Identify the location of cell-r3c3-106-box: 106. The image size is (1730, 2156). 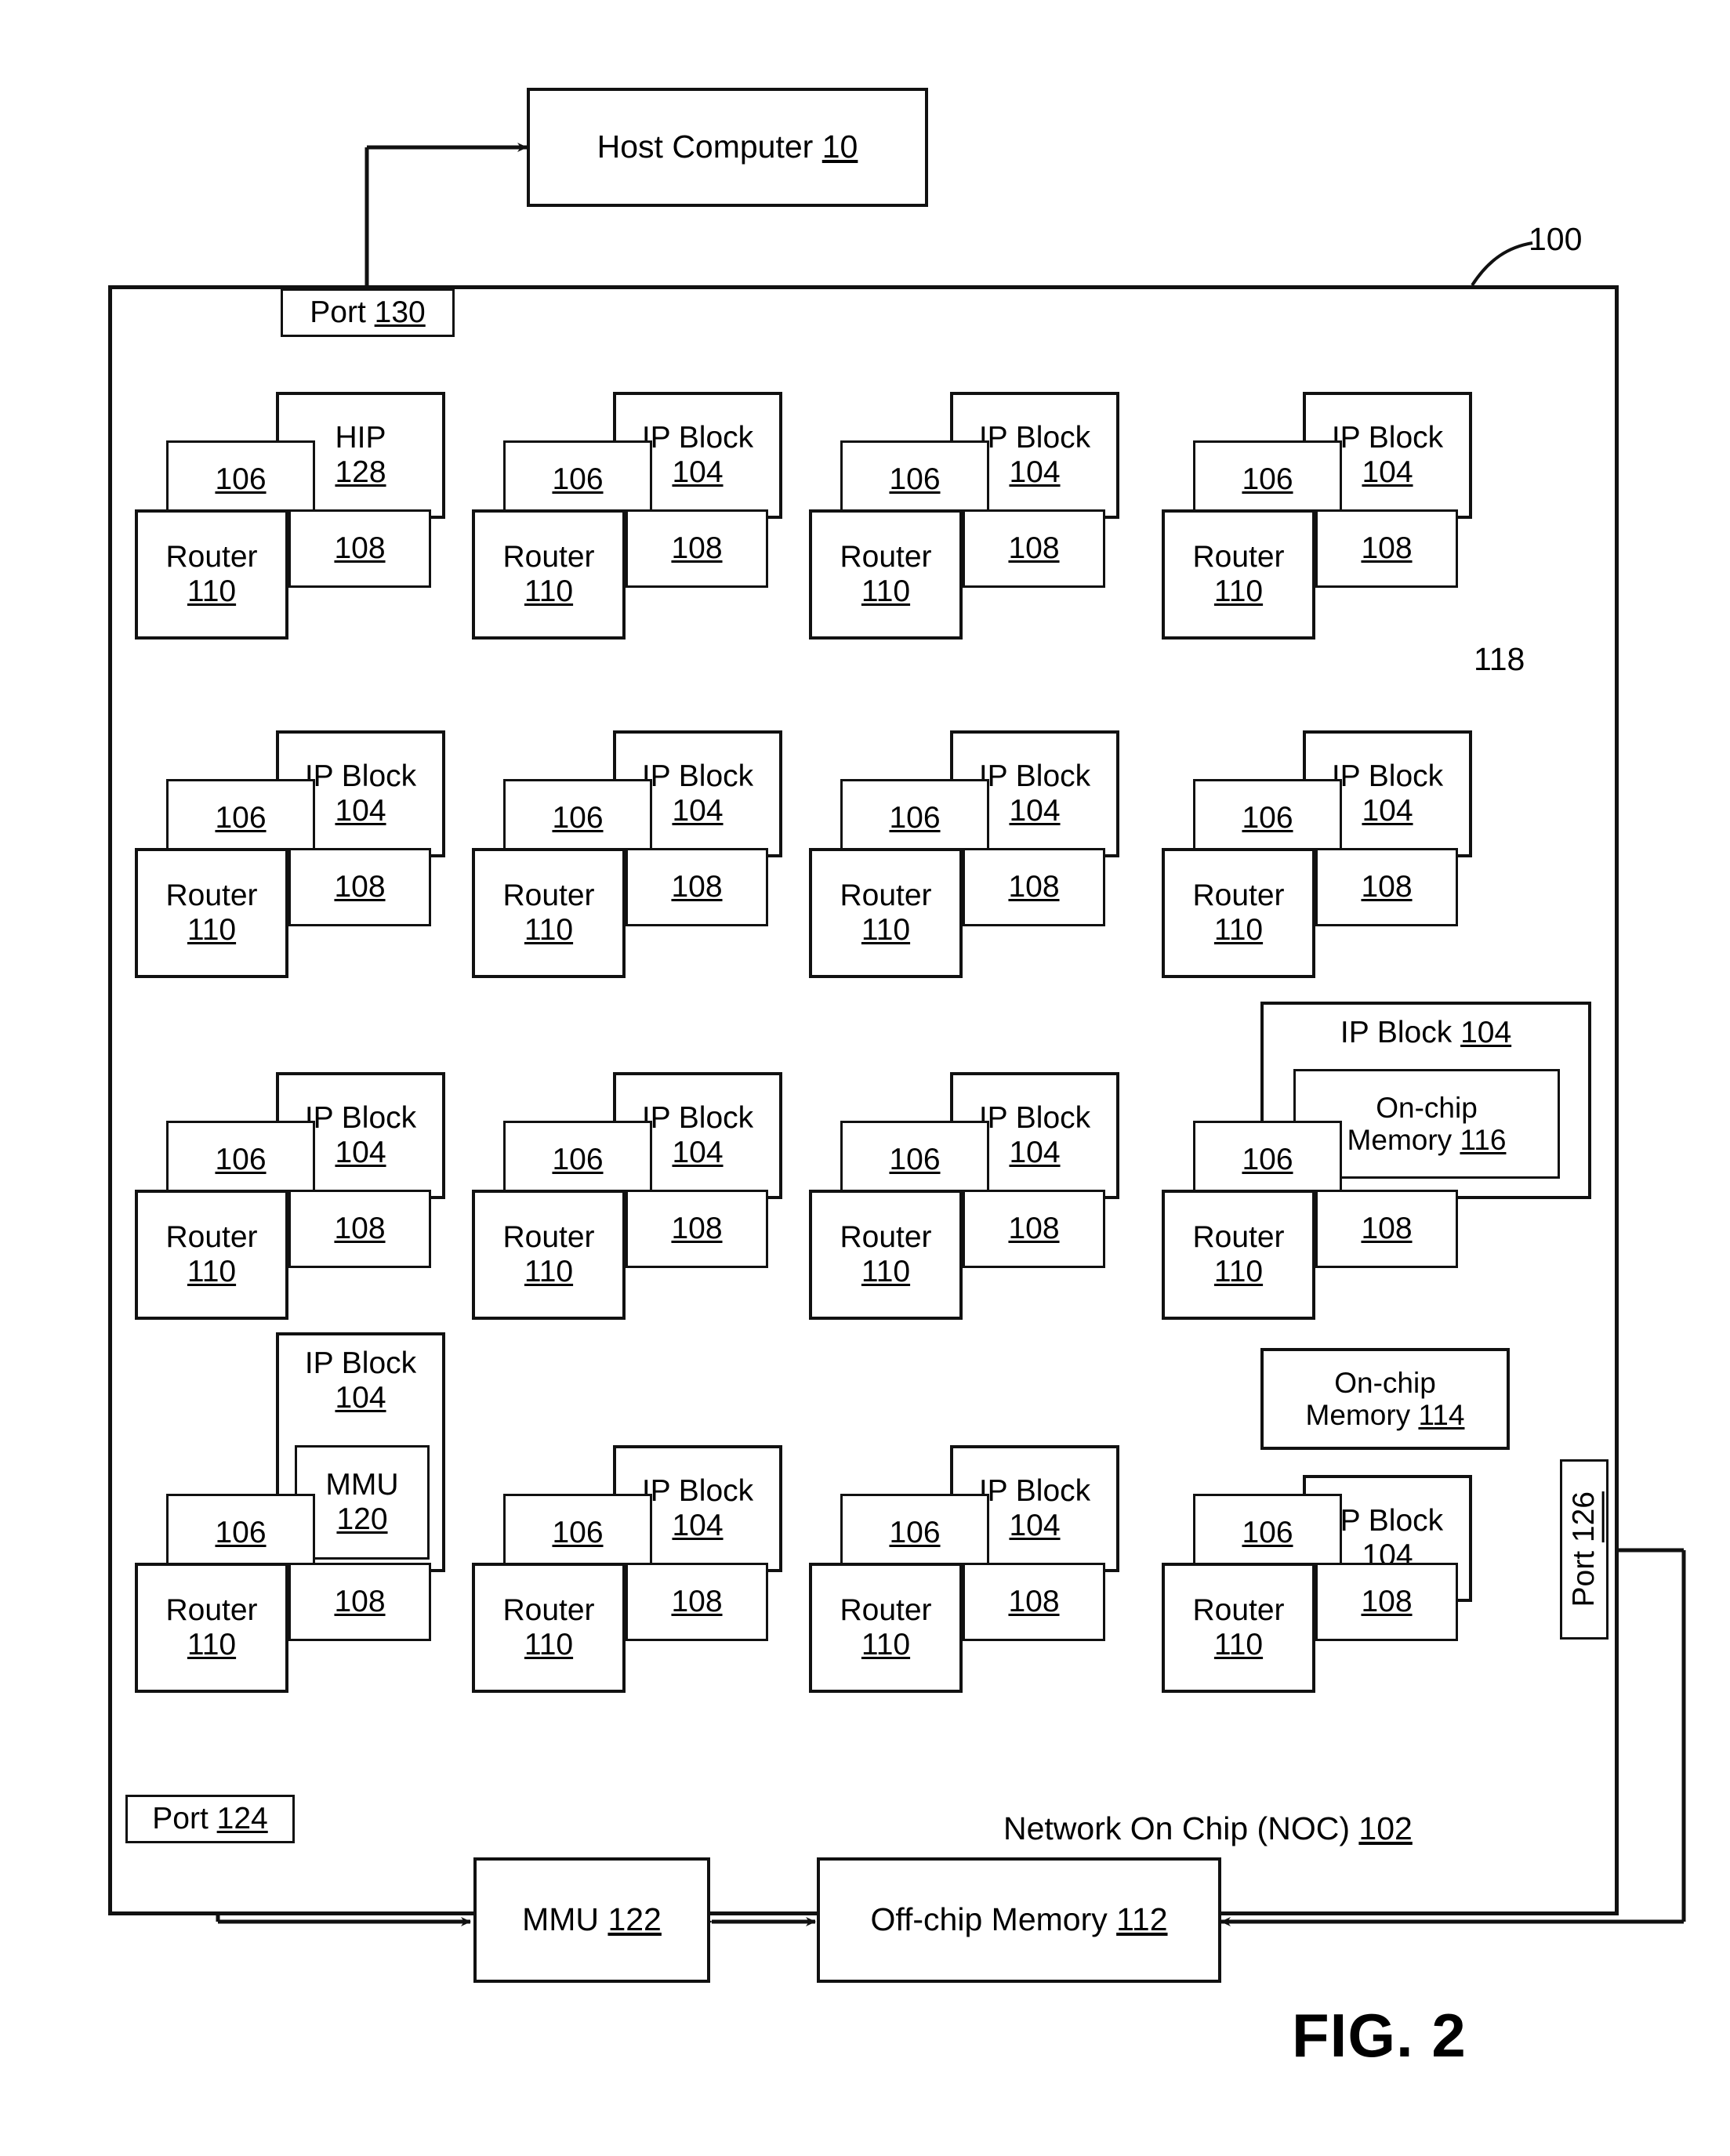
(914, 1160).